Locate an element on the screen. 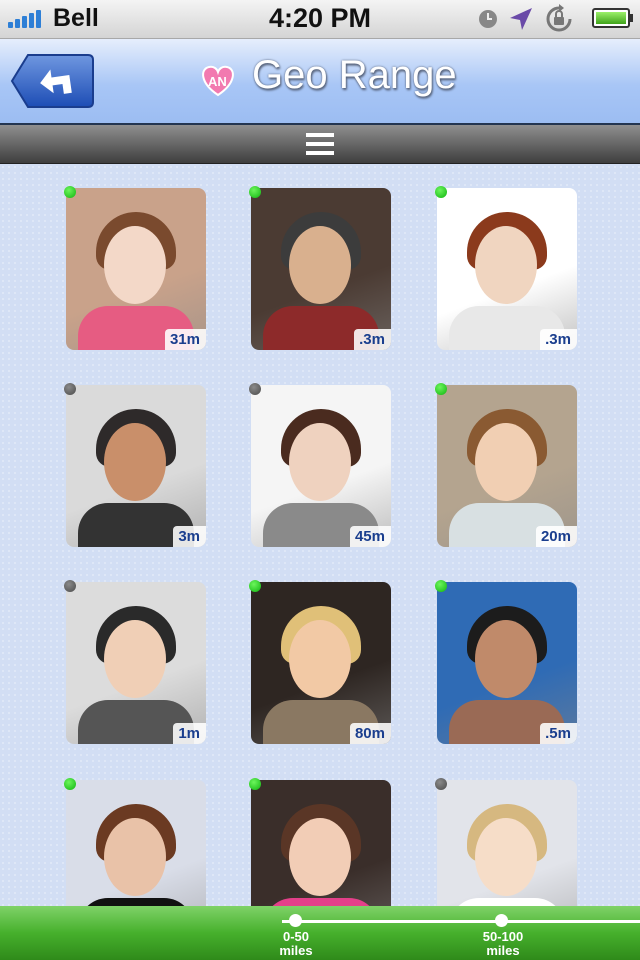 The image size is (640, 960). profile-card: 45m is located at coordinates (320, 465).